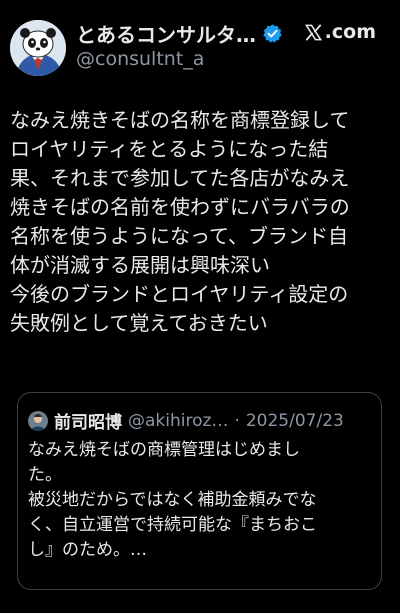 This screenshot has height=613, width=400. I want to click on person-avatar-icon, so click(38, 420).